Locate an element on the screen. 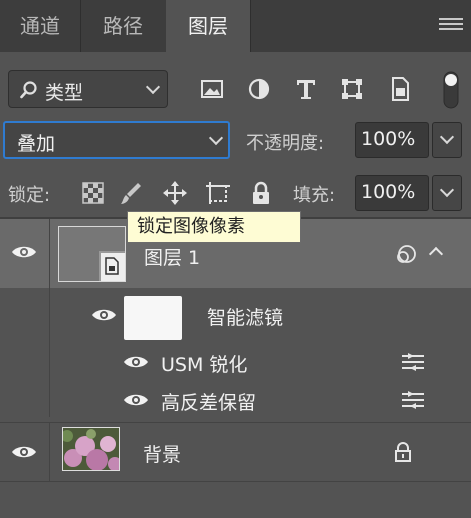 Image resolution: width=471 pixels, height=518 pixels. chevron-up-icon is located at coordinates (436, 254).